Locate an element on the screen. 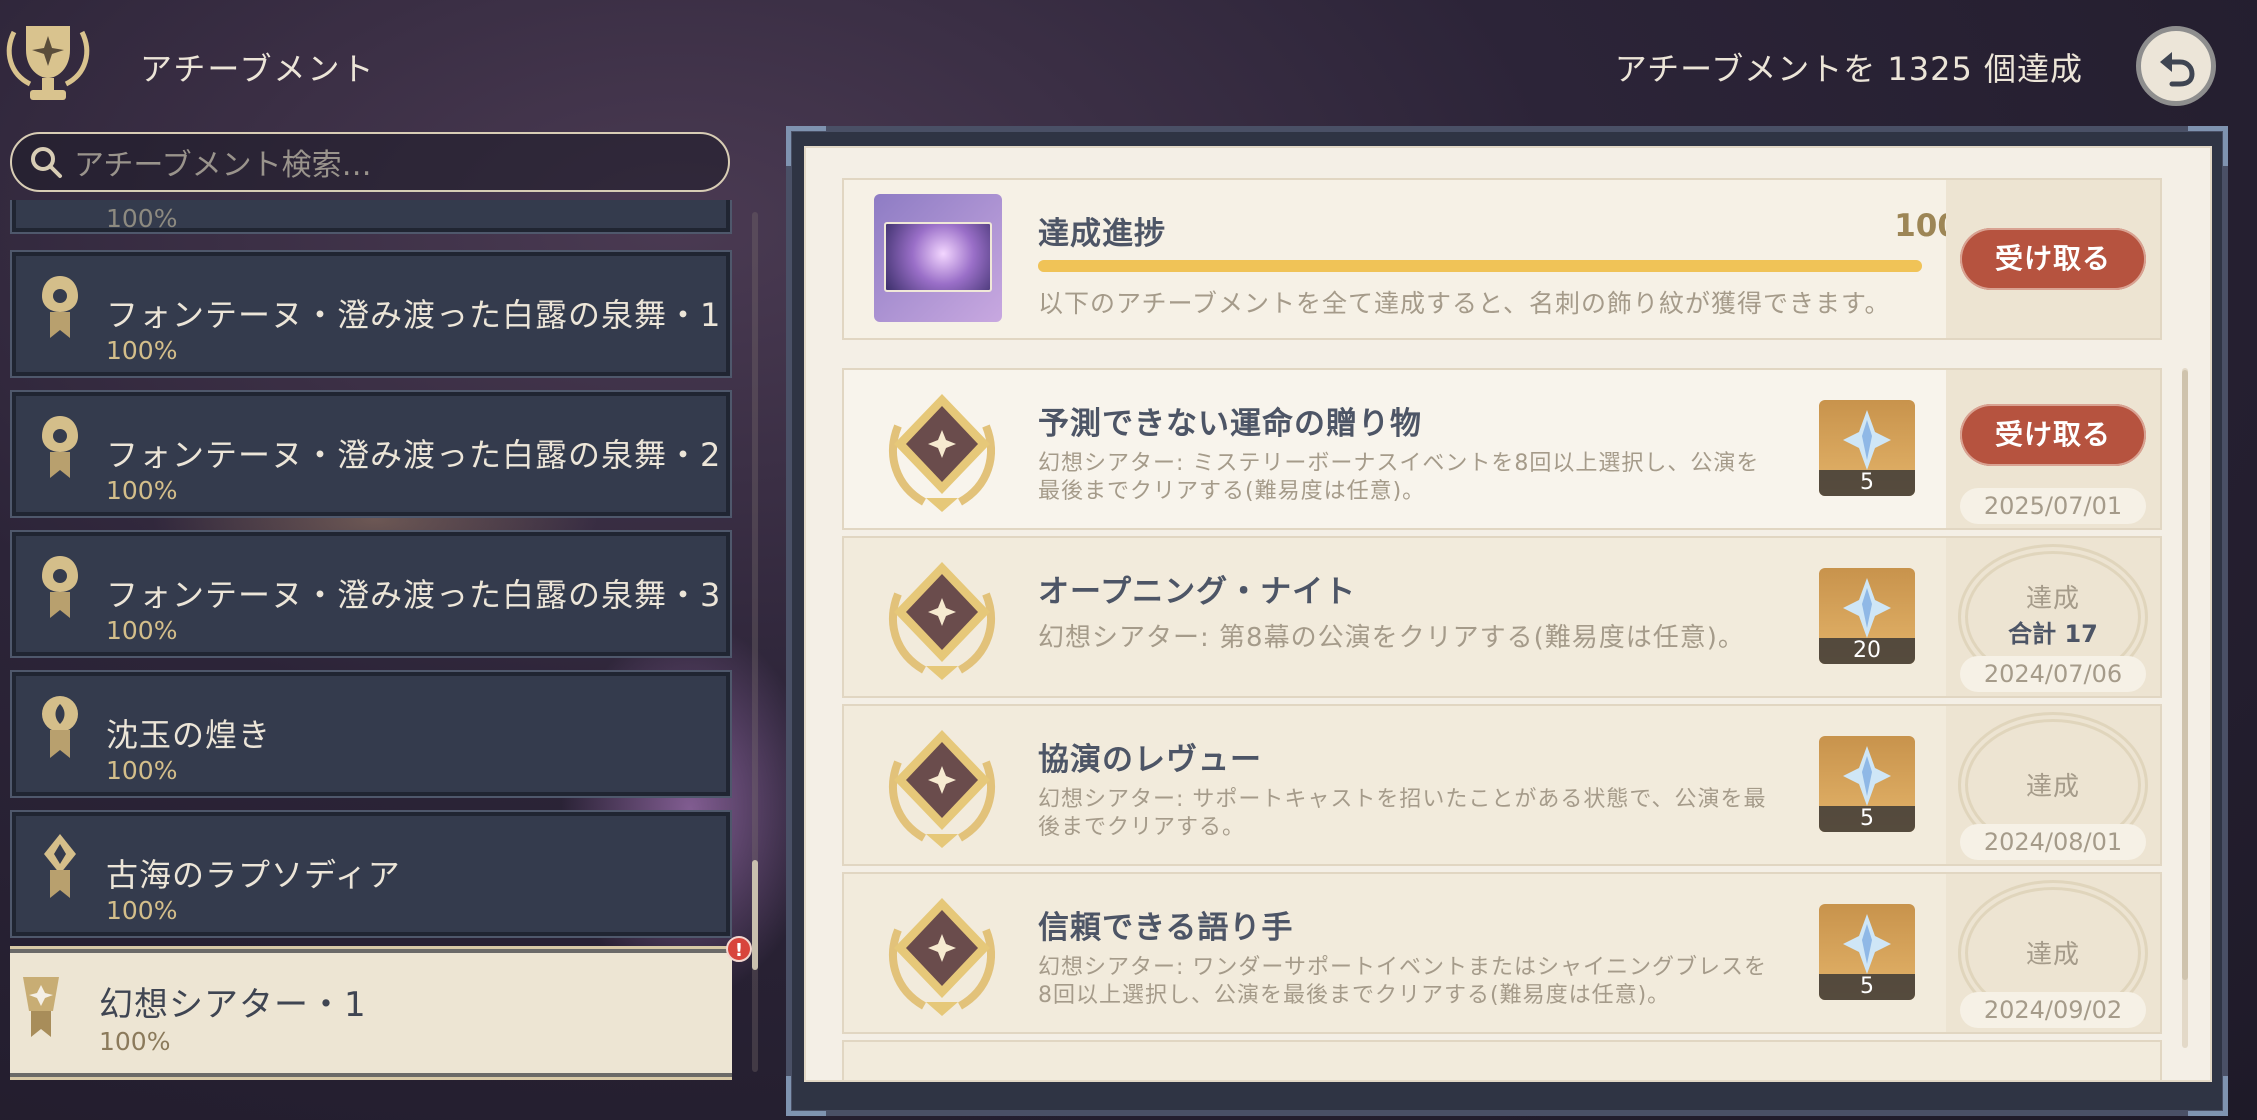  reward-count: 20 is located at coordinates (1867, 651).